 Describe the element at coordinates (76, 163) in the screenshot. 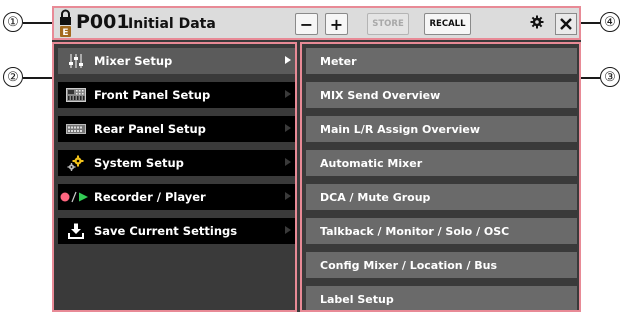

I see `gears-icon` at that location.